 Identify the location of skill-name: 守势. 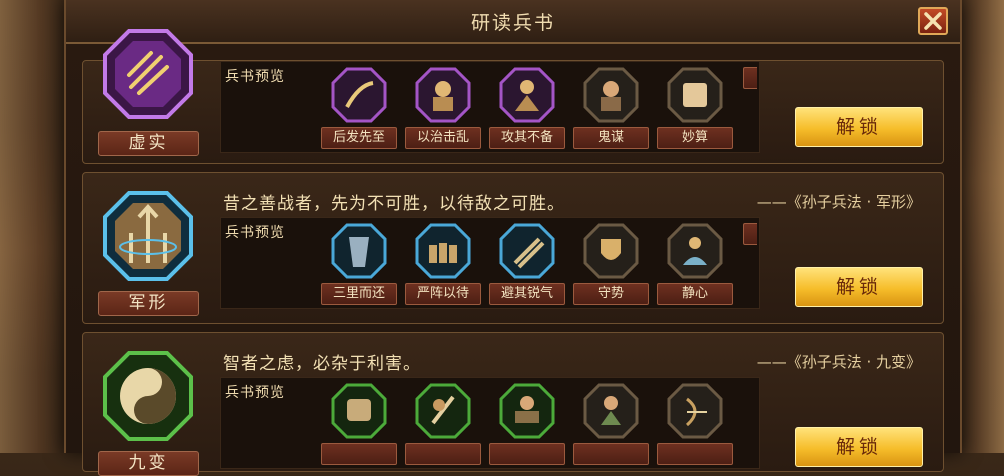
(611, 294).